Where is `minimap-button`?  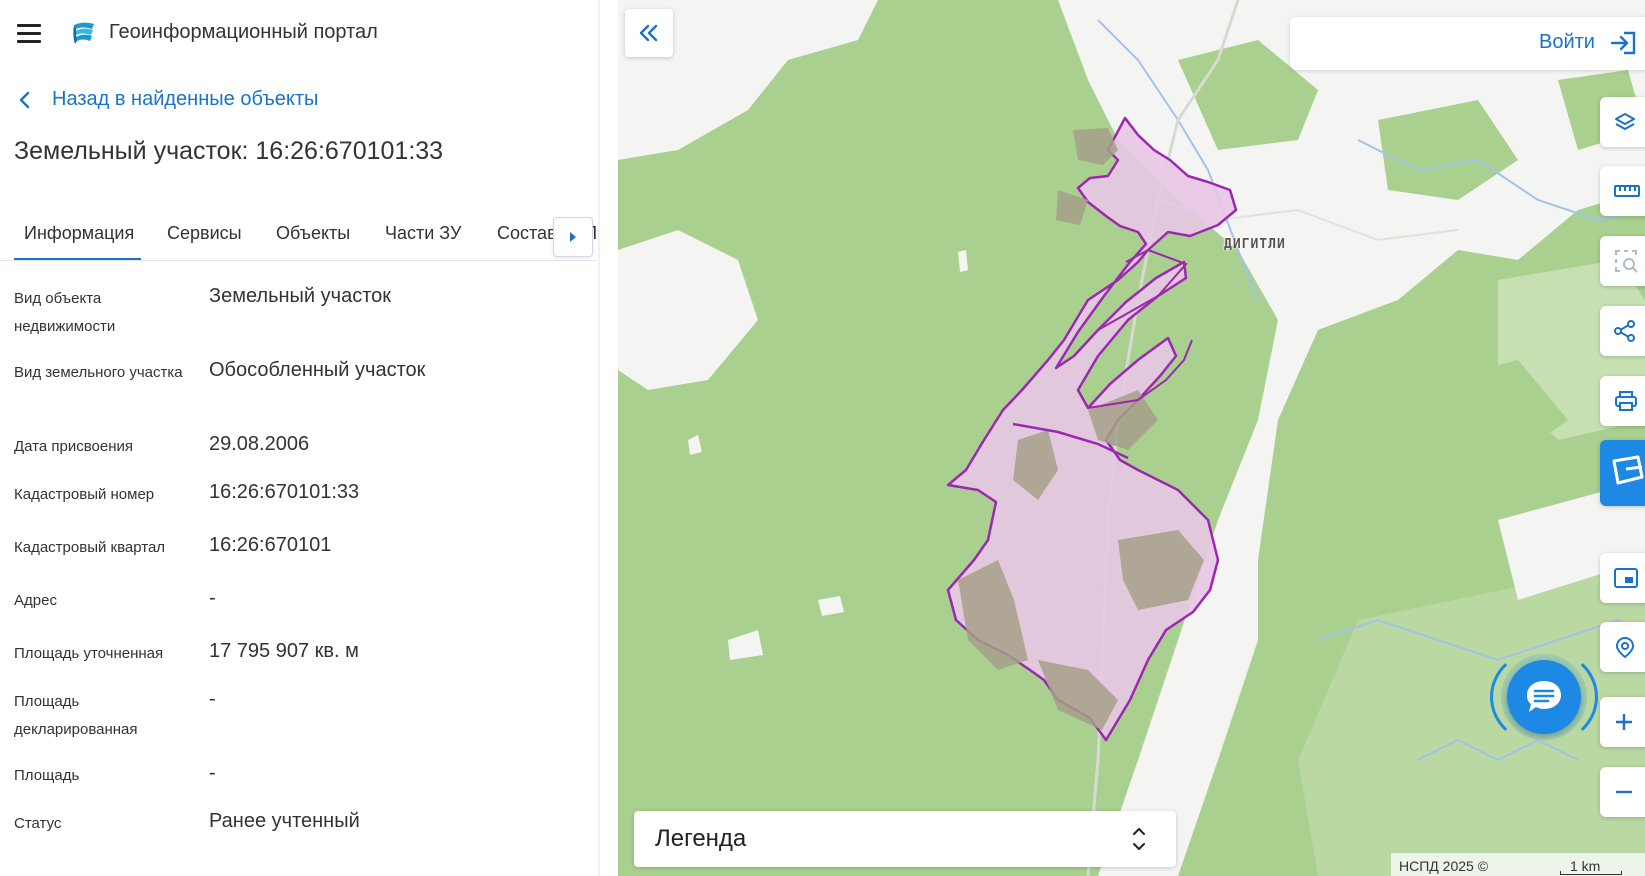 minimap-button is located at coordinates (1622, 578).